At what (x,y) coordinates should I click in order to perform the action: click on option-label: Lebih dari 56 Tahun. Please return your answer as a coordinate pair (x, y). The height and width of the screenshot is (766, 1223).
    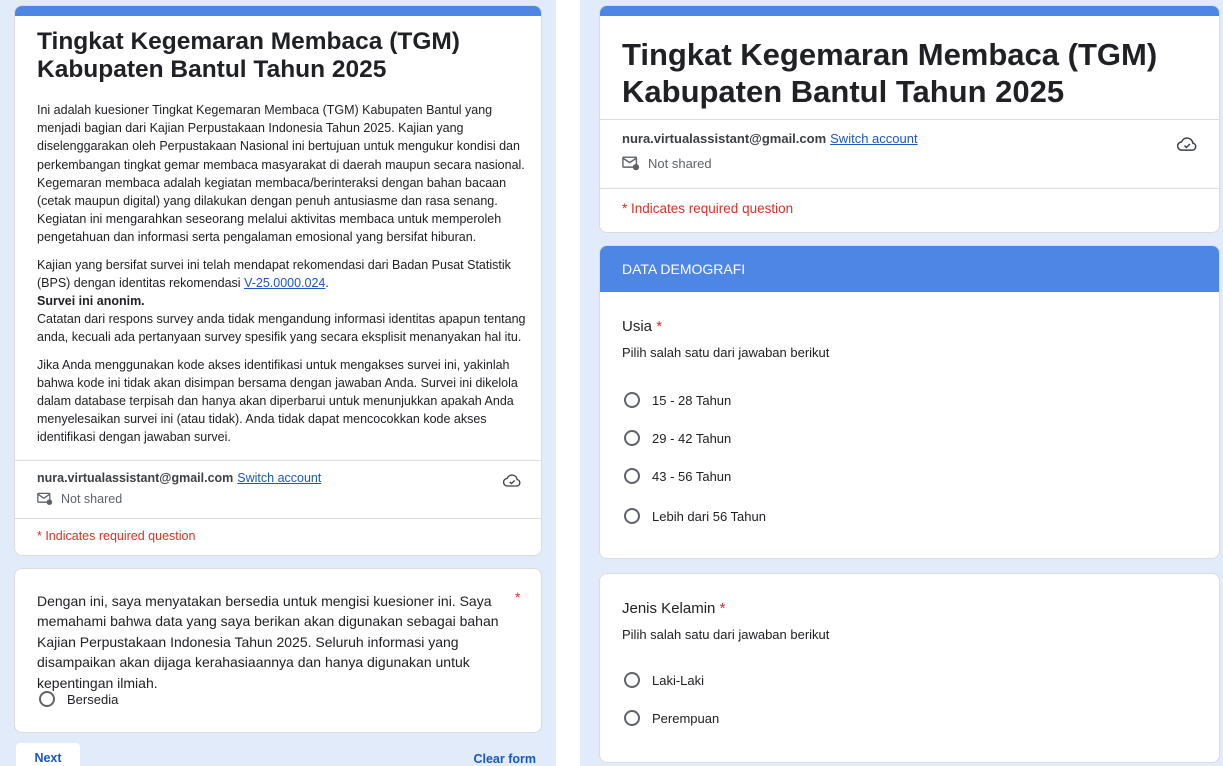
    Looking at the image, I should click on (709, 516).